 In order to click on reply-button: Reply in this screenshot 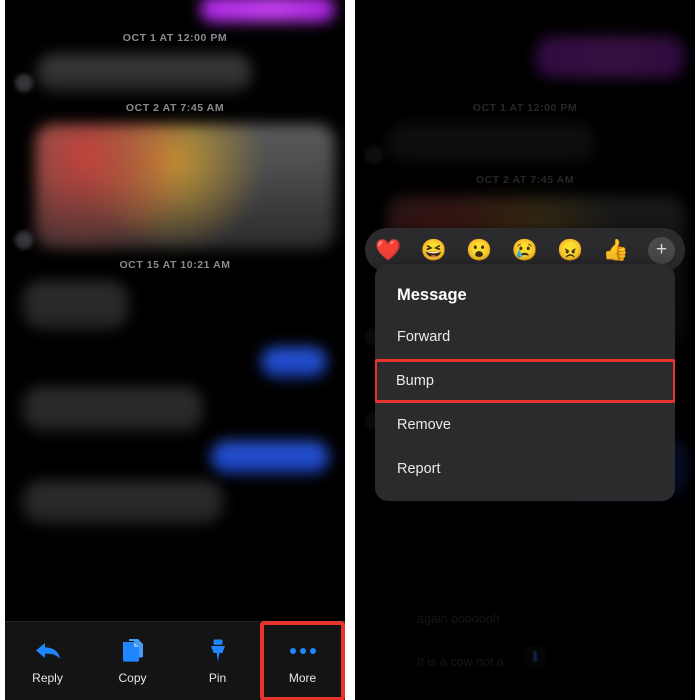, I will do `click(47, 661)`.